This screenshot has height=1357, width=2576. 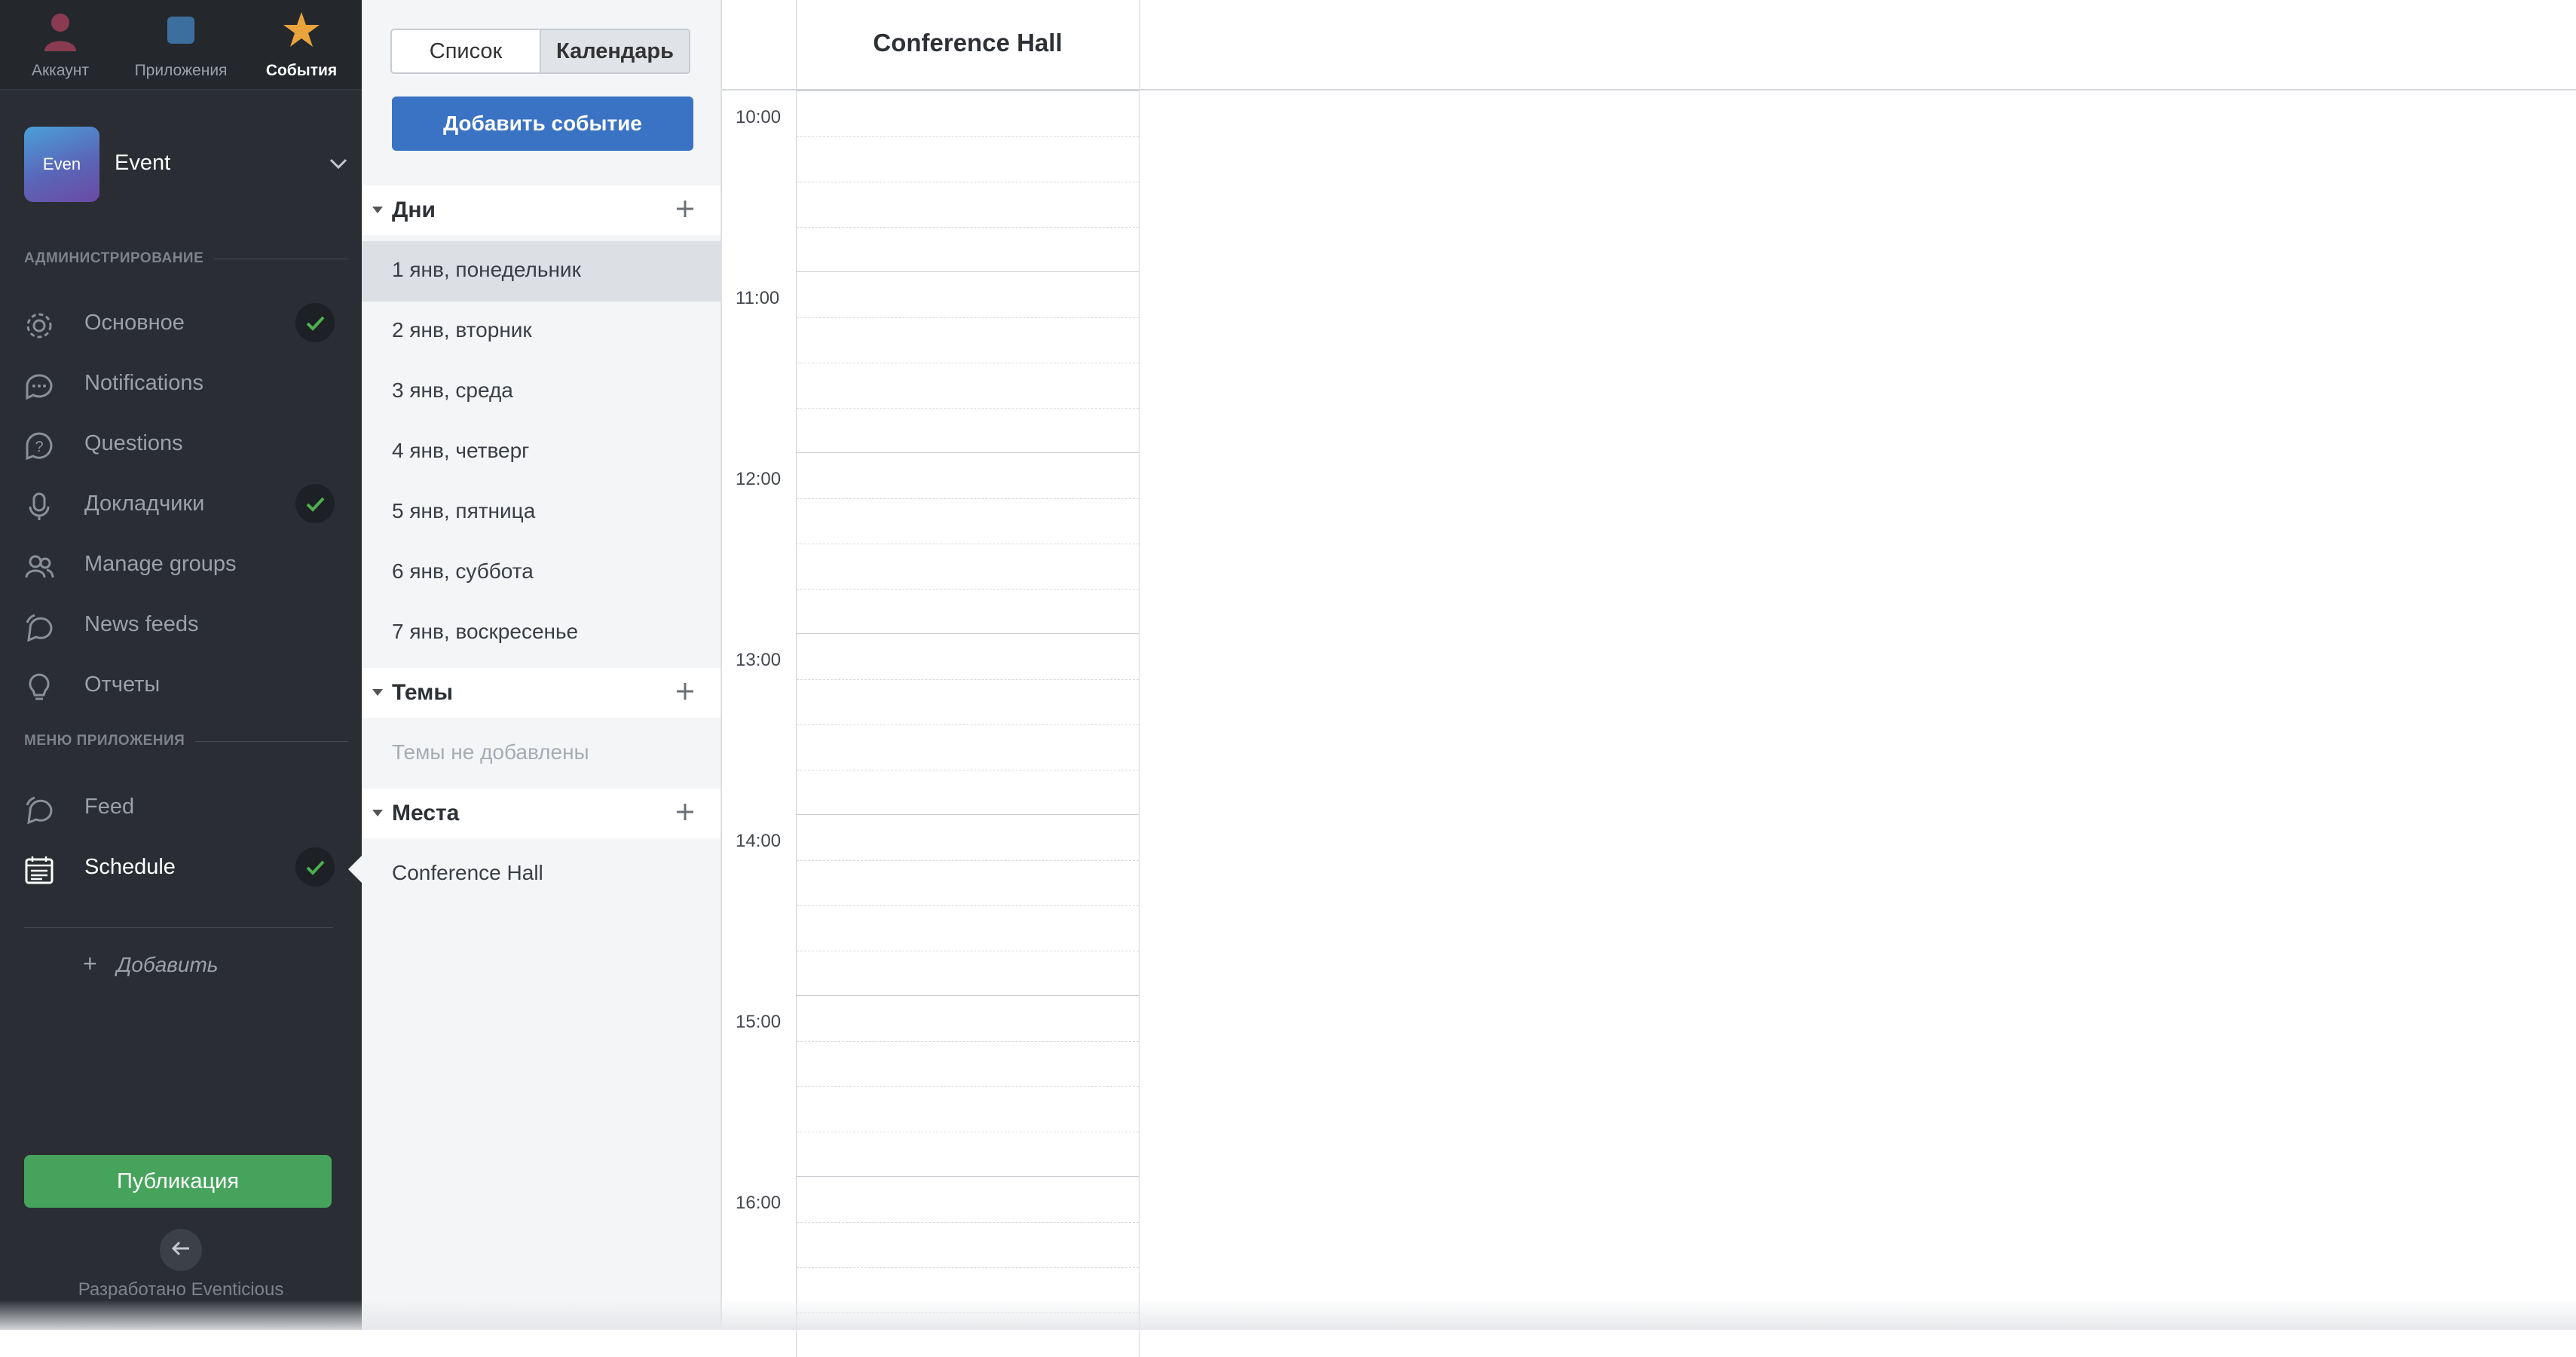 I want to click on hour-label: 10:00, so click(x=759, y=117).